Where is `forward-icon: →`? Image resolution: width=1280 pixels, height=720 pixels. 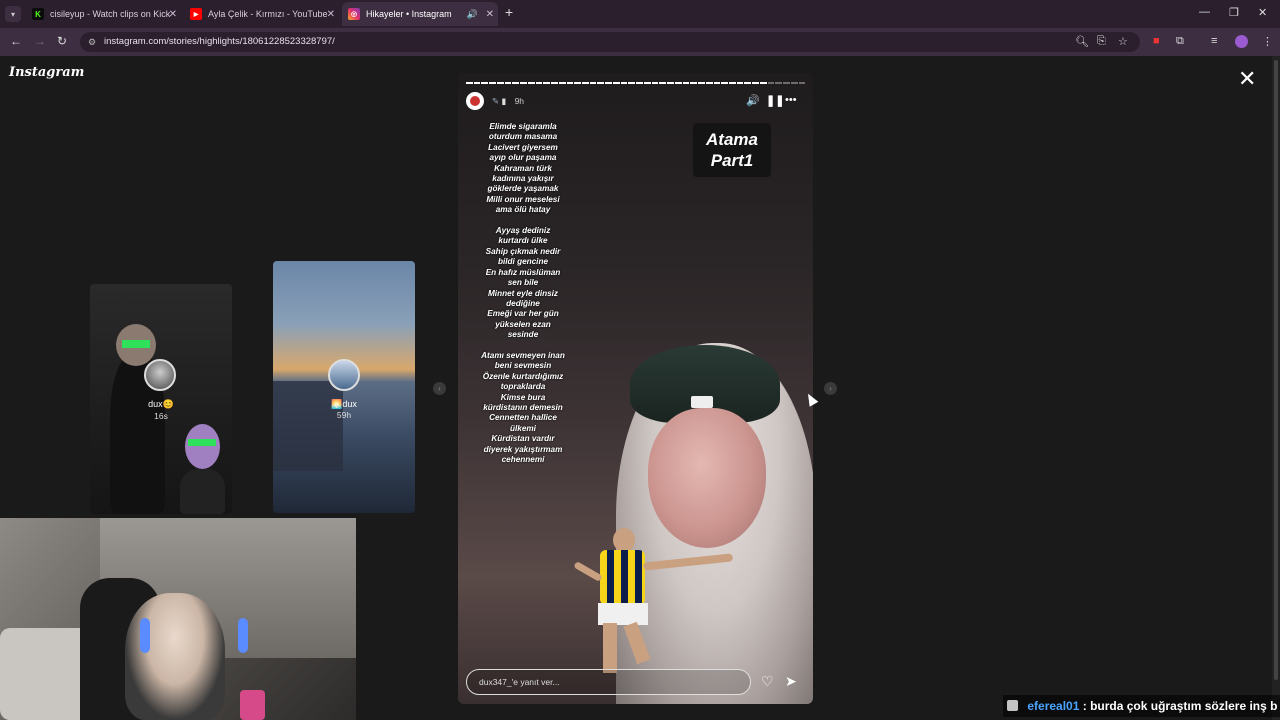 forward-icon: → is located at coordinates (40, 41).